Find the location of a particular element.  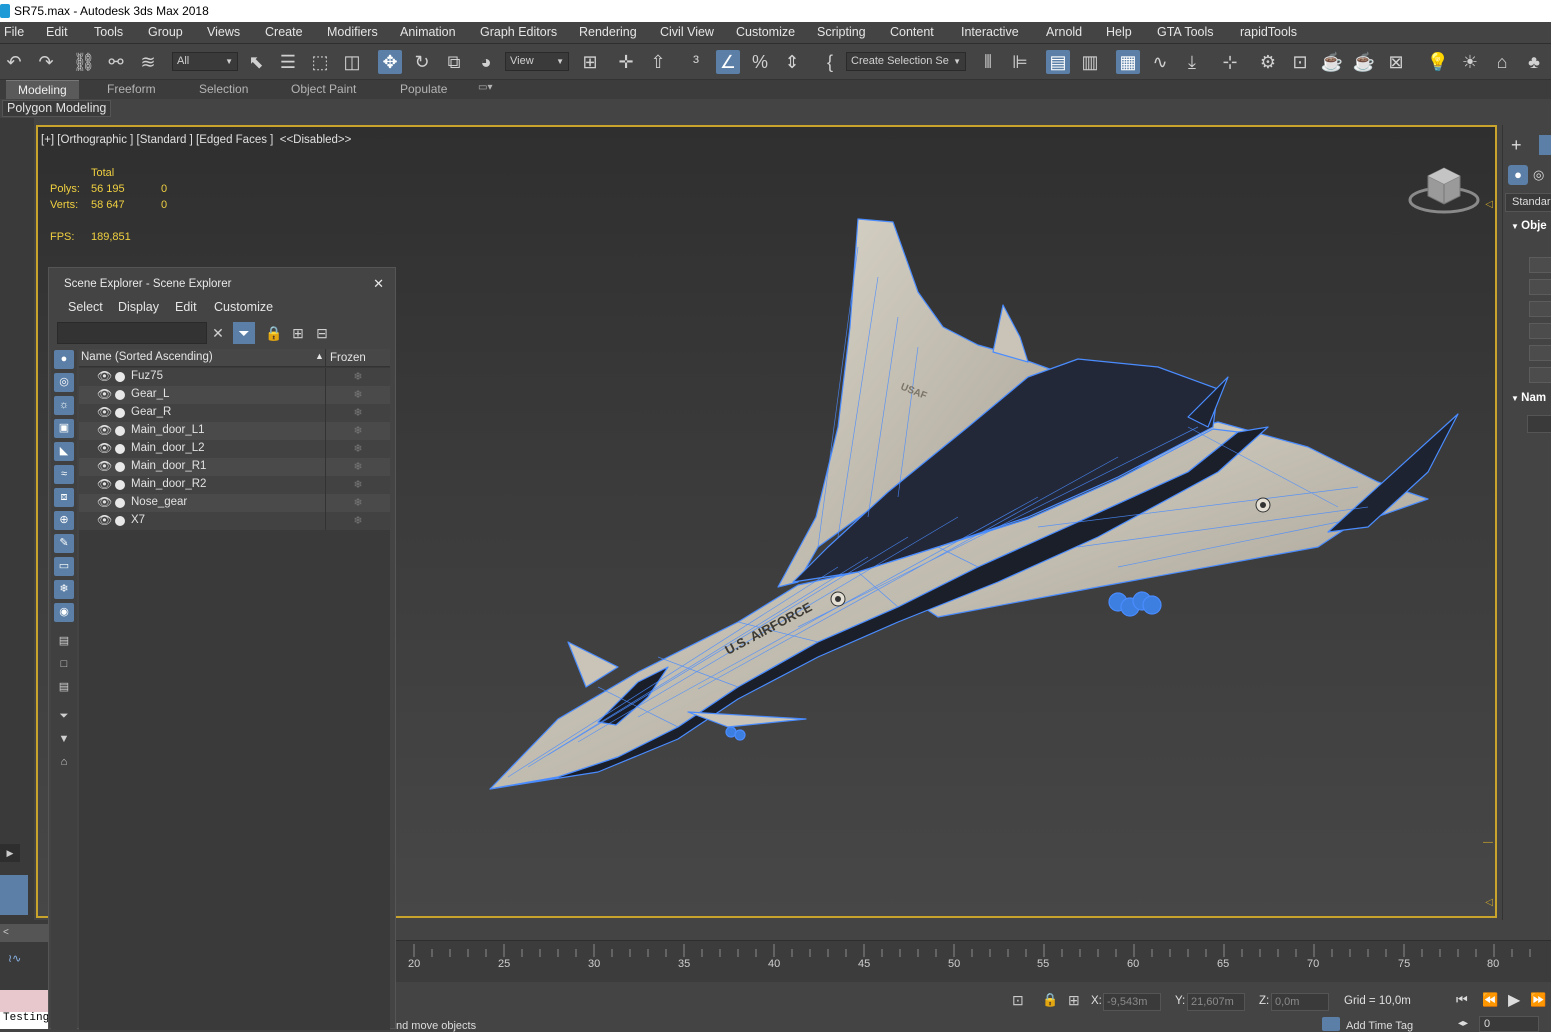

render-iterative-icon: ☕ is located at coordinates (1364, 62).